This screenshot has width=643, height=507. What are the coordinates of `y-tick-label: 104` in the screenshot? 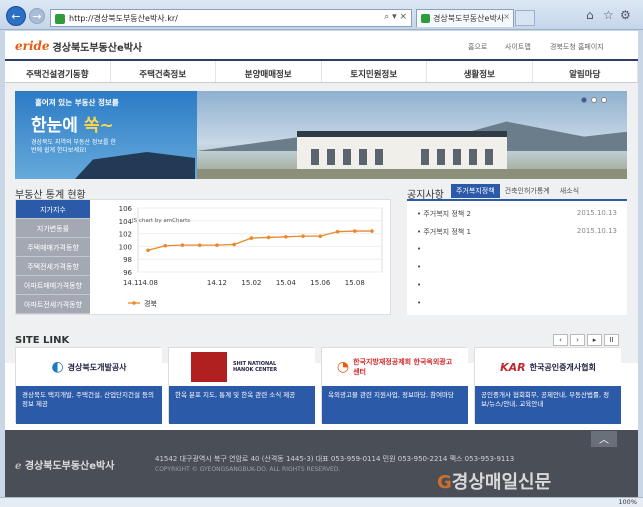 It's located at (126, 222).